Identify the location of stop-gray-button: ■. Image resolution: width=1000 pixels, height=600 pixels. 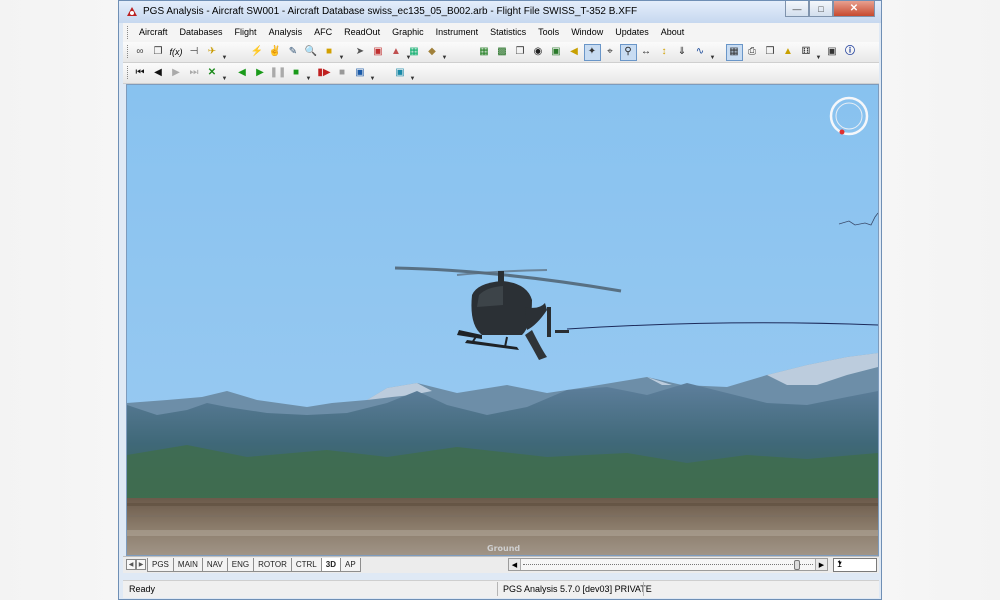
(342, 73).